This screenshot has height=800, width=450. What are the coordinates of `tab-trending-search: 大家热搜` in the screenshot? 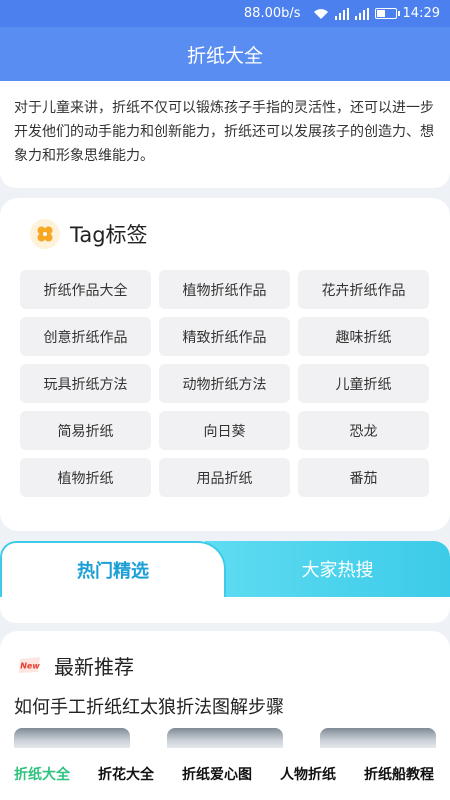 It's located at (327, 569).